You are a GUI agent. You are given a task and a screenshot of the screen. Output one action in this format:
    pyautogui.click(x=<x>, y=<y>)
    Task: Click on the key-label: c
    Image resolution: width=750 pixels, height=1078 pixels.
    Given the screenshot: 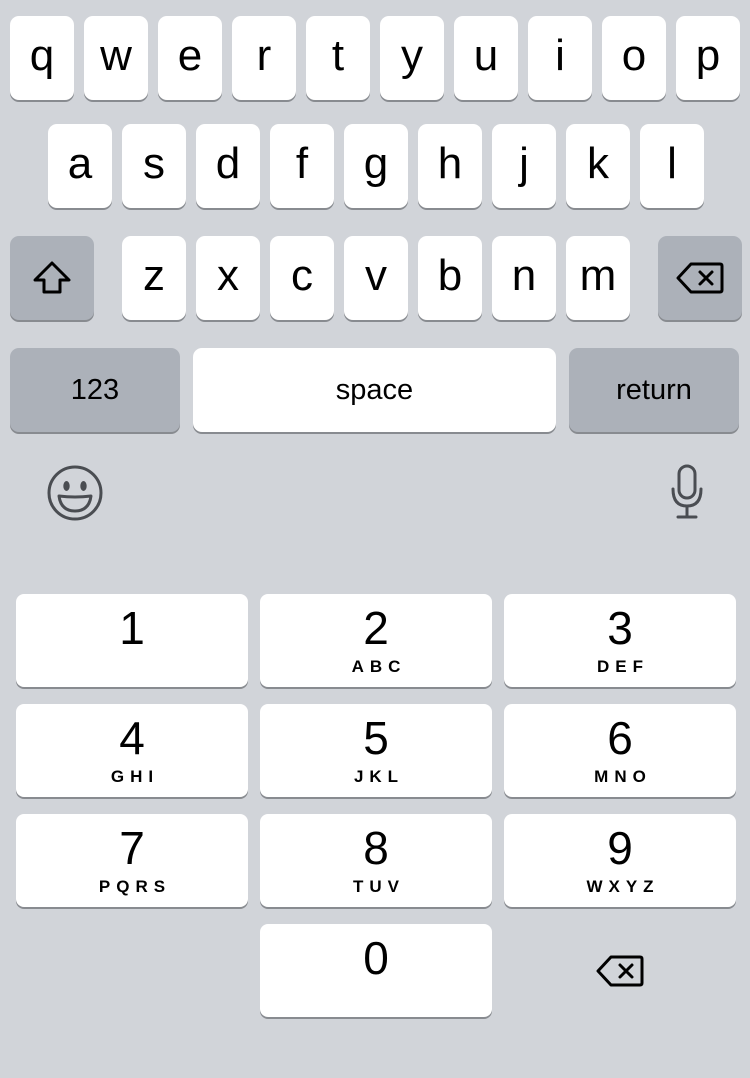 What is the action you would take?
    pyautogui.click(x=302, y=275)
    